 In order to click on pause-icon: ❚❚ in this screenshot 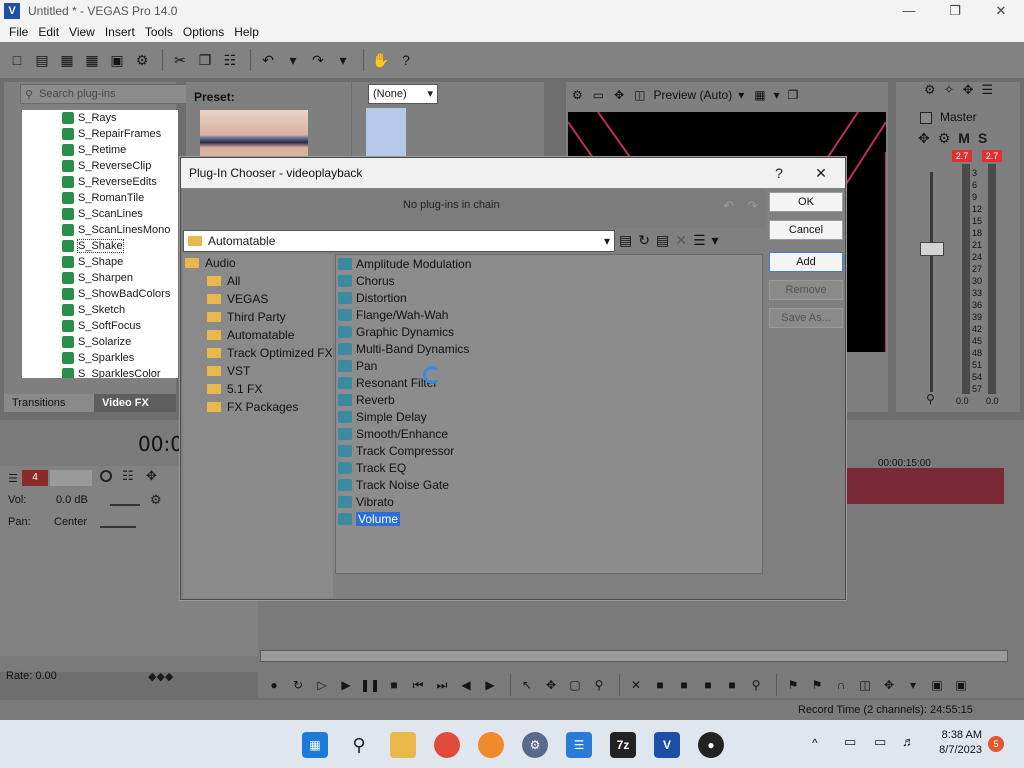, I will do `click(370, 685)`.